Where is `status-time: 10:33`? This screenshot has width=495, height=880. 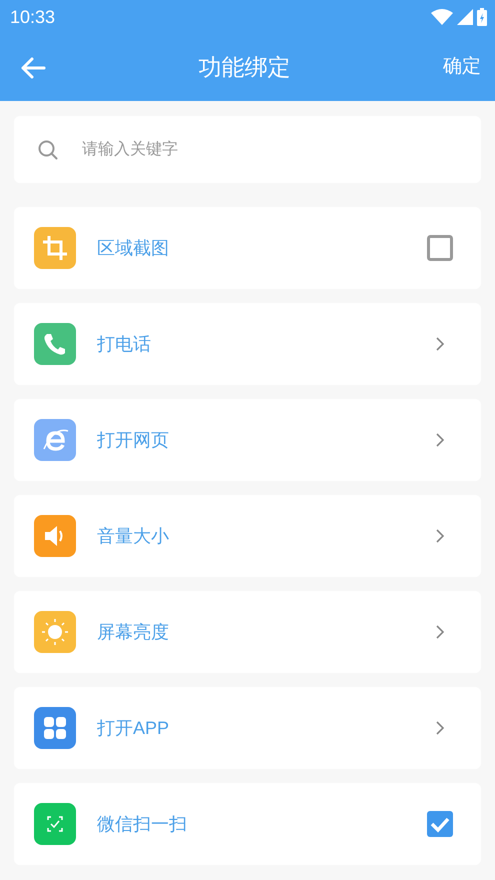
status-time: 10:33 is located at coordinates (33, 17).